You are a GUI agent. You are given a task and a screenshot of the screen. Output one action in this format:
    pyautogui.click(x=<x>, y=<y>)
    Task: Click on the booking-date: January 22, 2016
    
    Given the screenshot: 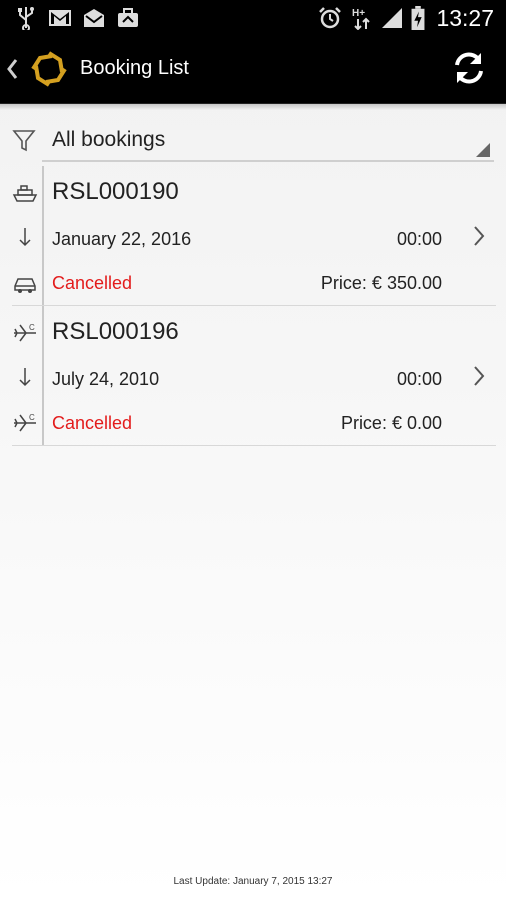 What is the action you would take?
    pyautogui.click(x=122, y=239)
    